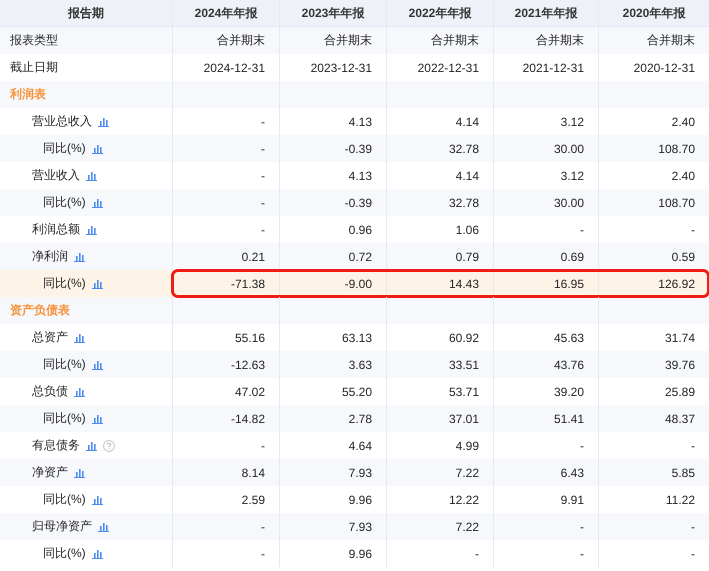 This screenshot has width=709, height=571. Describe the element at coordinates (225, 472) in the screenshot. I see `table-cell: 8.14` at that location.